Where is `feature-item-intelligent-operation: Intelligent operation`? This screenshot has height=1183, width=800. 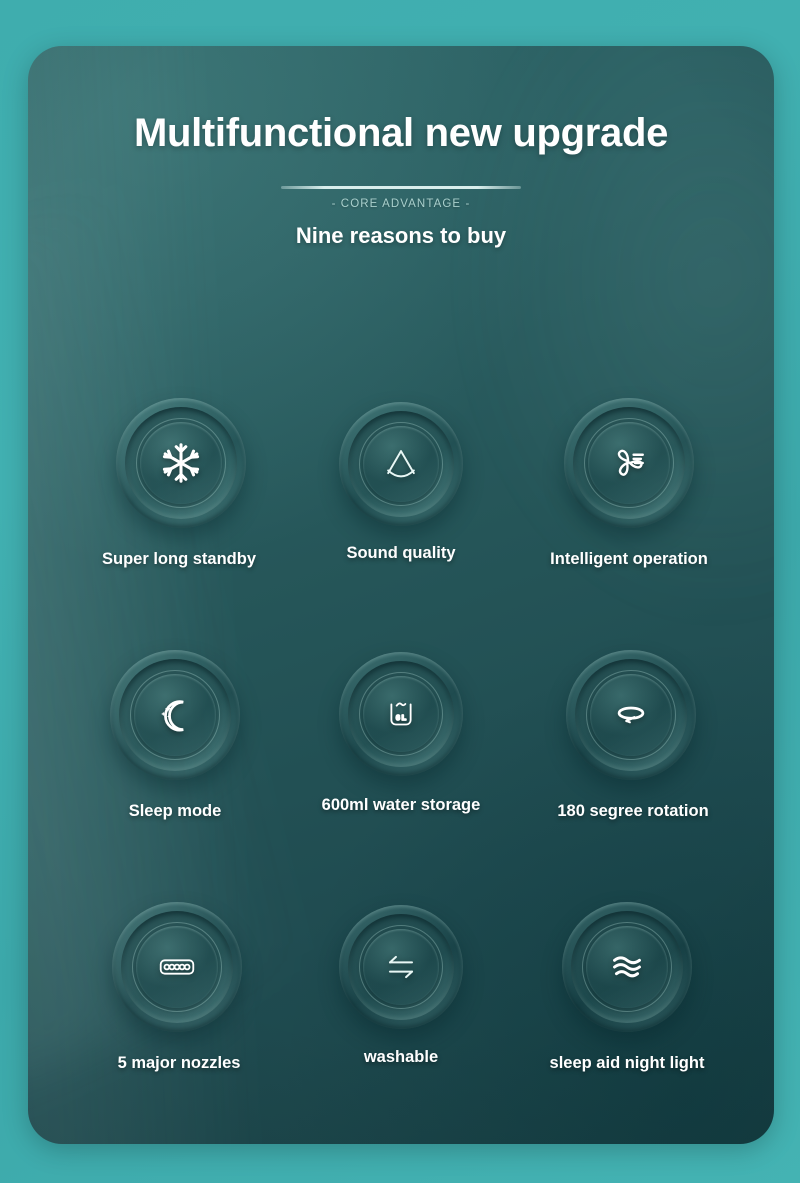 feature-item-intelligent-operation: Intelligent operation is located at coordinates (623, 483).